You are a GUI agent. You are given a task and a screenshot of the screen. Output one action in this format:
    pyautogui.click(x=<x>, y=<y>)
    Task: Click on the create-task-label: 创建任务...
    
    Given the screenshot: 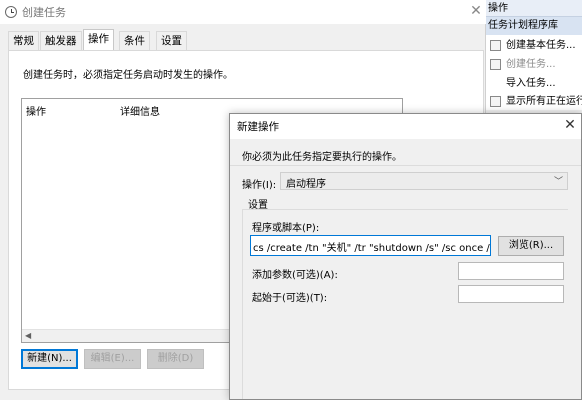 What is the action you would take?
    pyautogui.click(x=531, y=64)
    